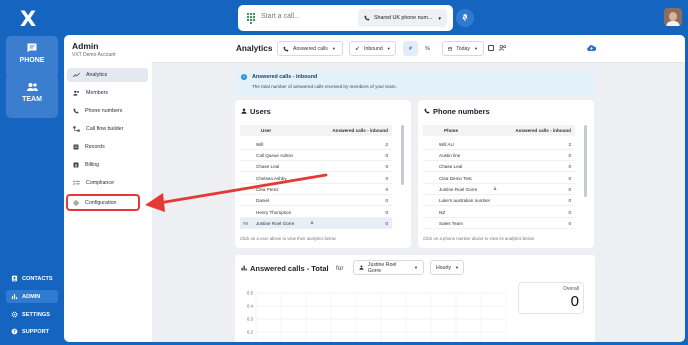  Describe the element at coordinates (236, 192) in the screenshot. I see `annotation-arrow` at that location.